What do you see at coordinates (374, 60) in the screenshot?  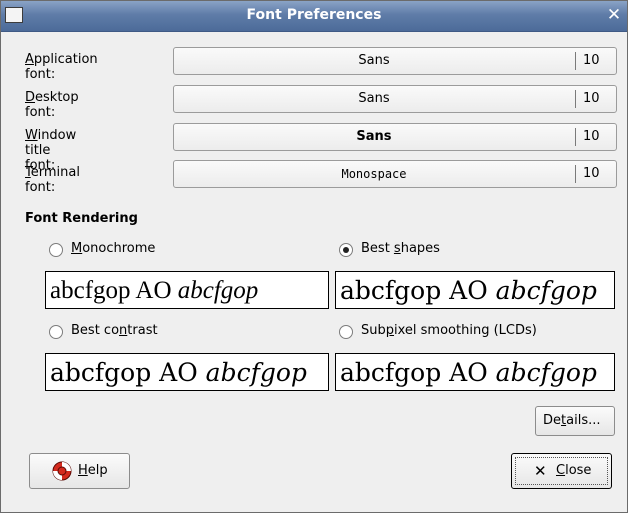 I see `application-font-name: Sans` at bounding box center [374, 60].